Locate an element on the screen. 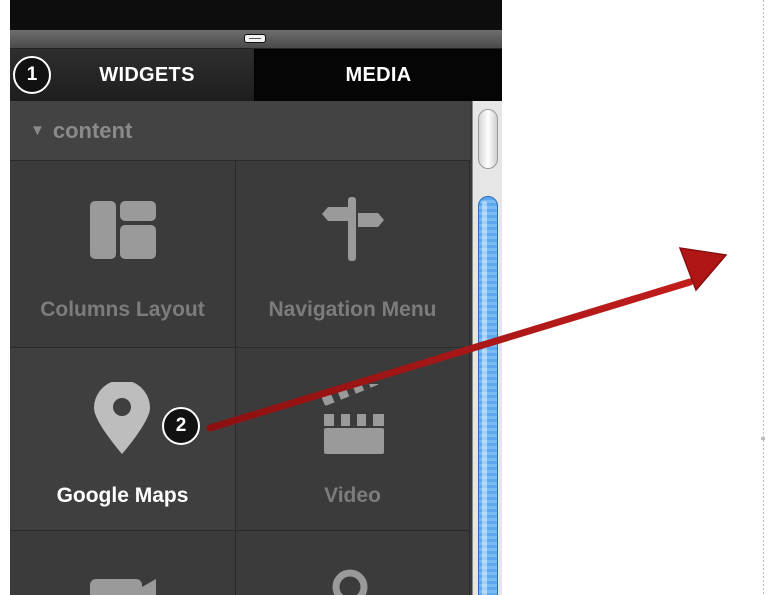 This screenshot has width=768, height=595. callout-number: 2 is located at coordinates (181, 425).